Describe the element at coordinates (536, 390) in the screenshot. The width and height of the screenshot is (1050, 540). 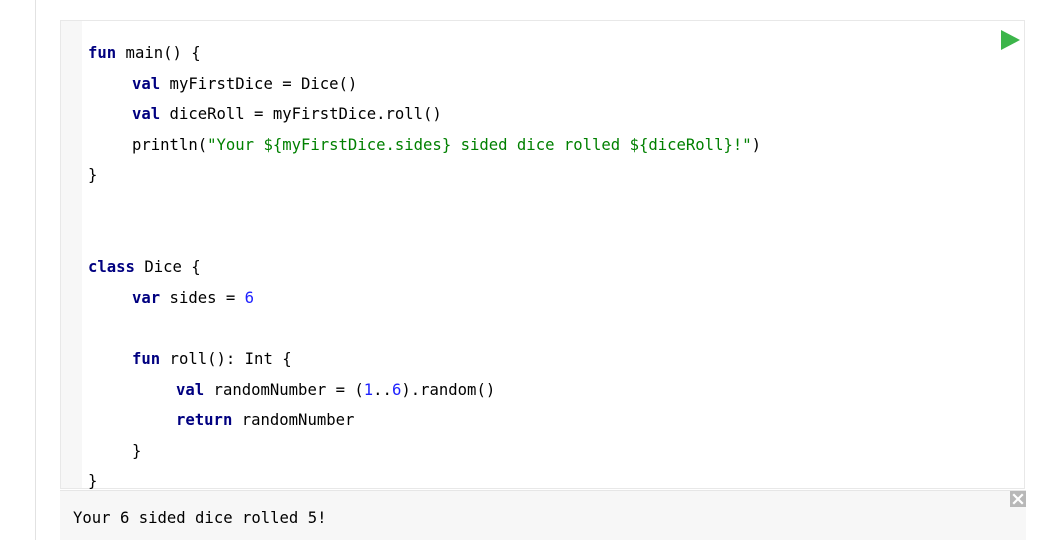
I see `code-line: val randomNumber = (1..6).random()` at that location.